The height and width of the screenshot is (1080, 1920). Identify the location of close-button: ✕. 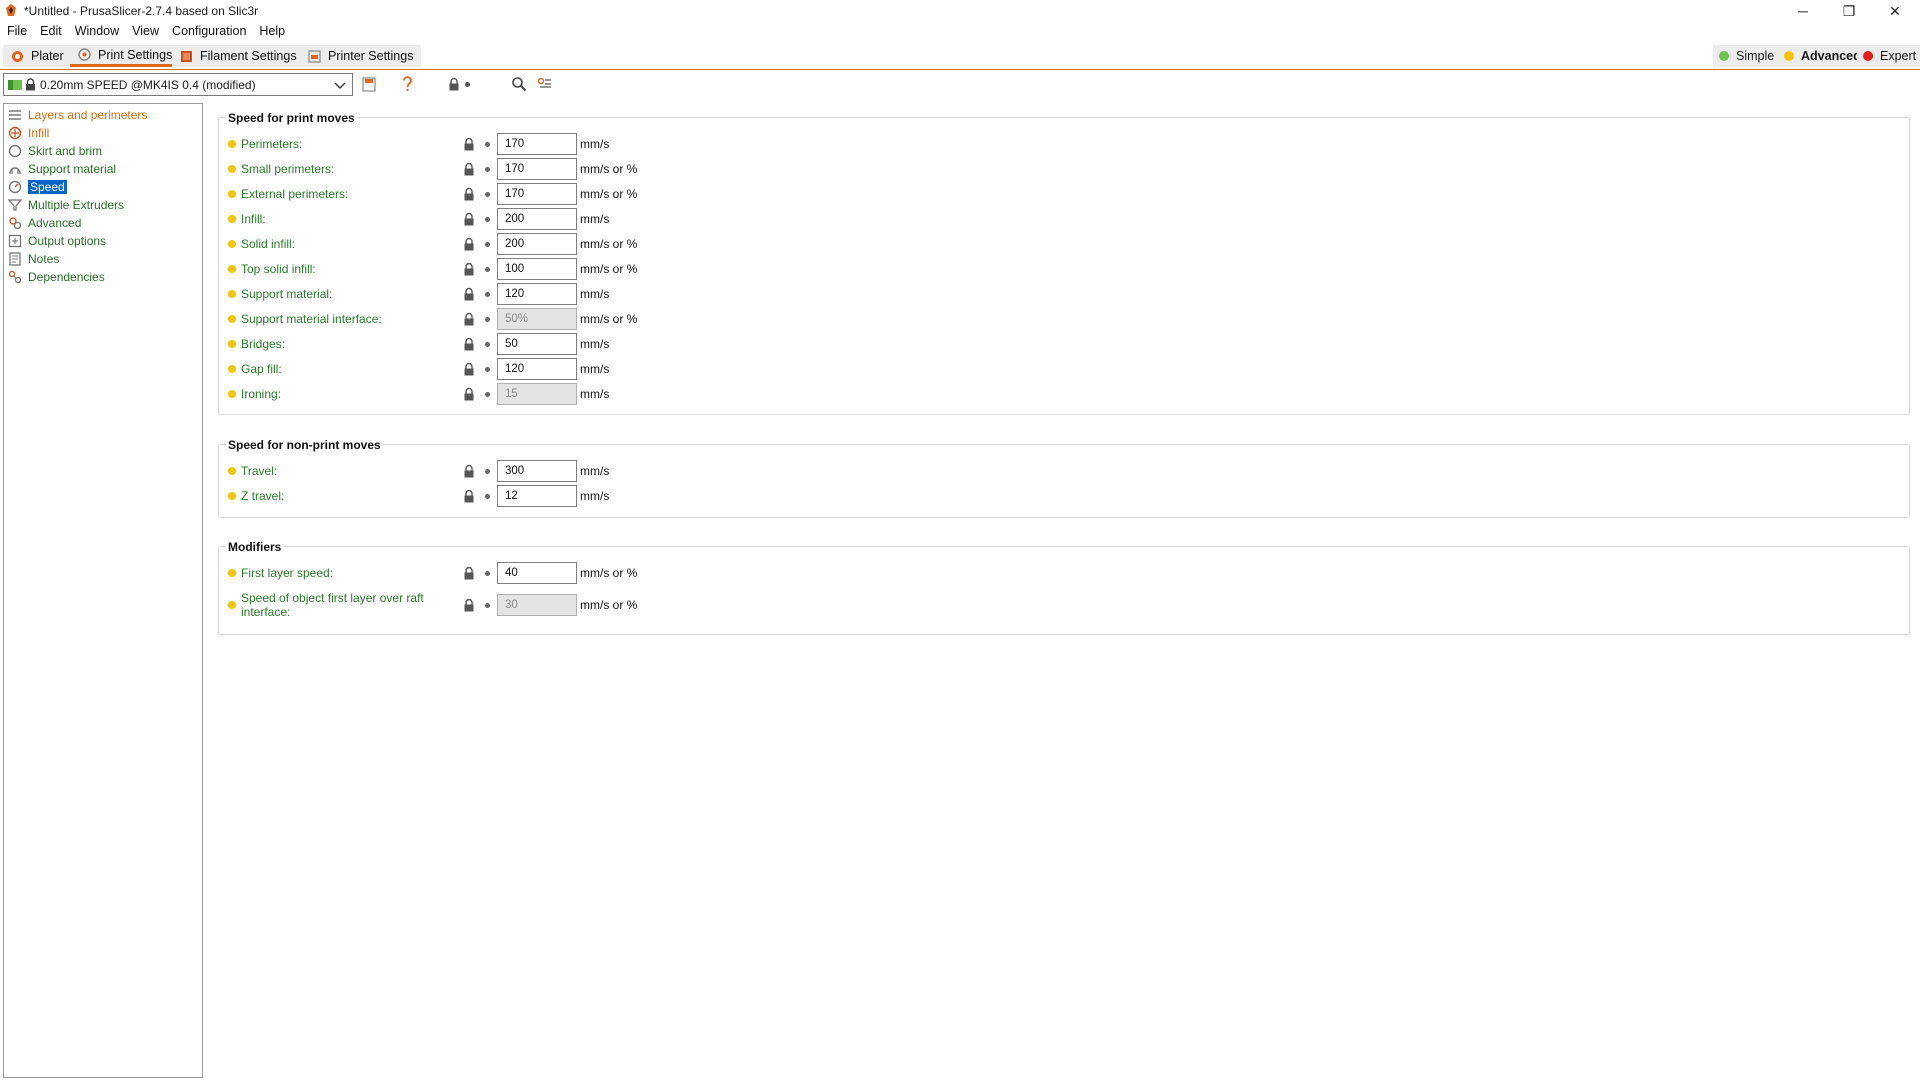
(1895, 11).